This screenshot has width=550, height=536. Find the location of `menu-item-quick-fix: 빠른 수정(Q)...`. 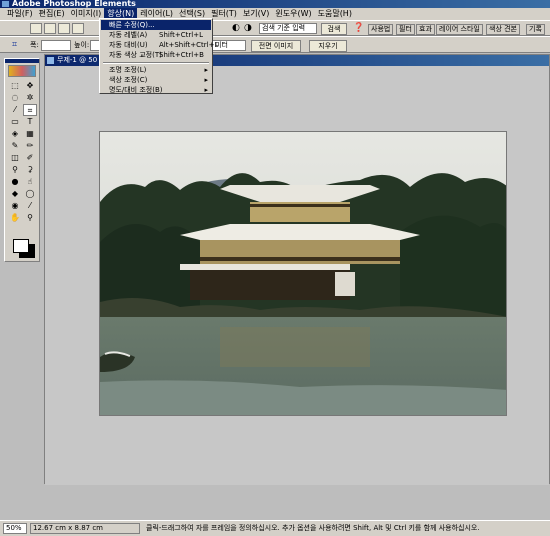

menu-item-quick-fix: 빠른 수정(Q)... is located at coordinates (156, 25).